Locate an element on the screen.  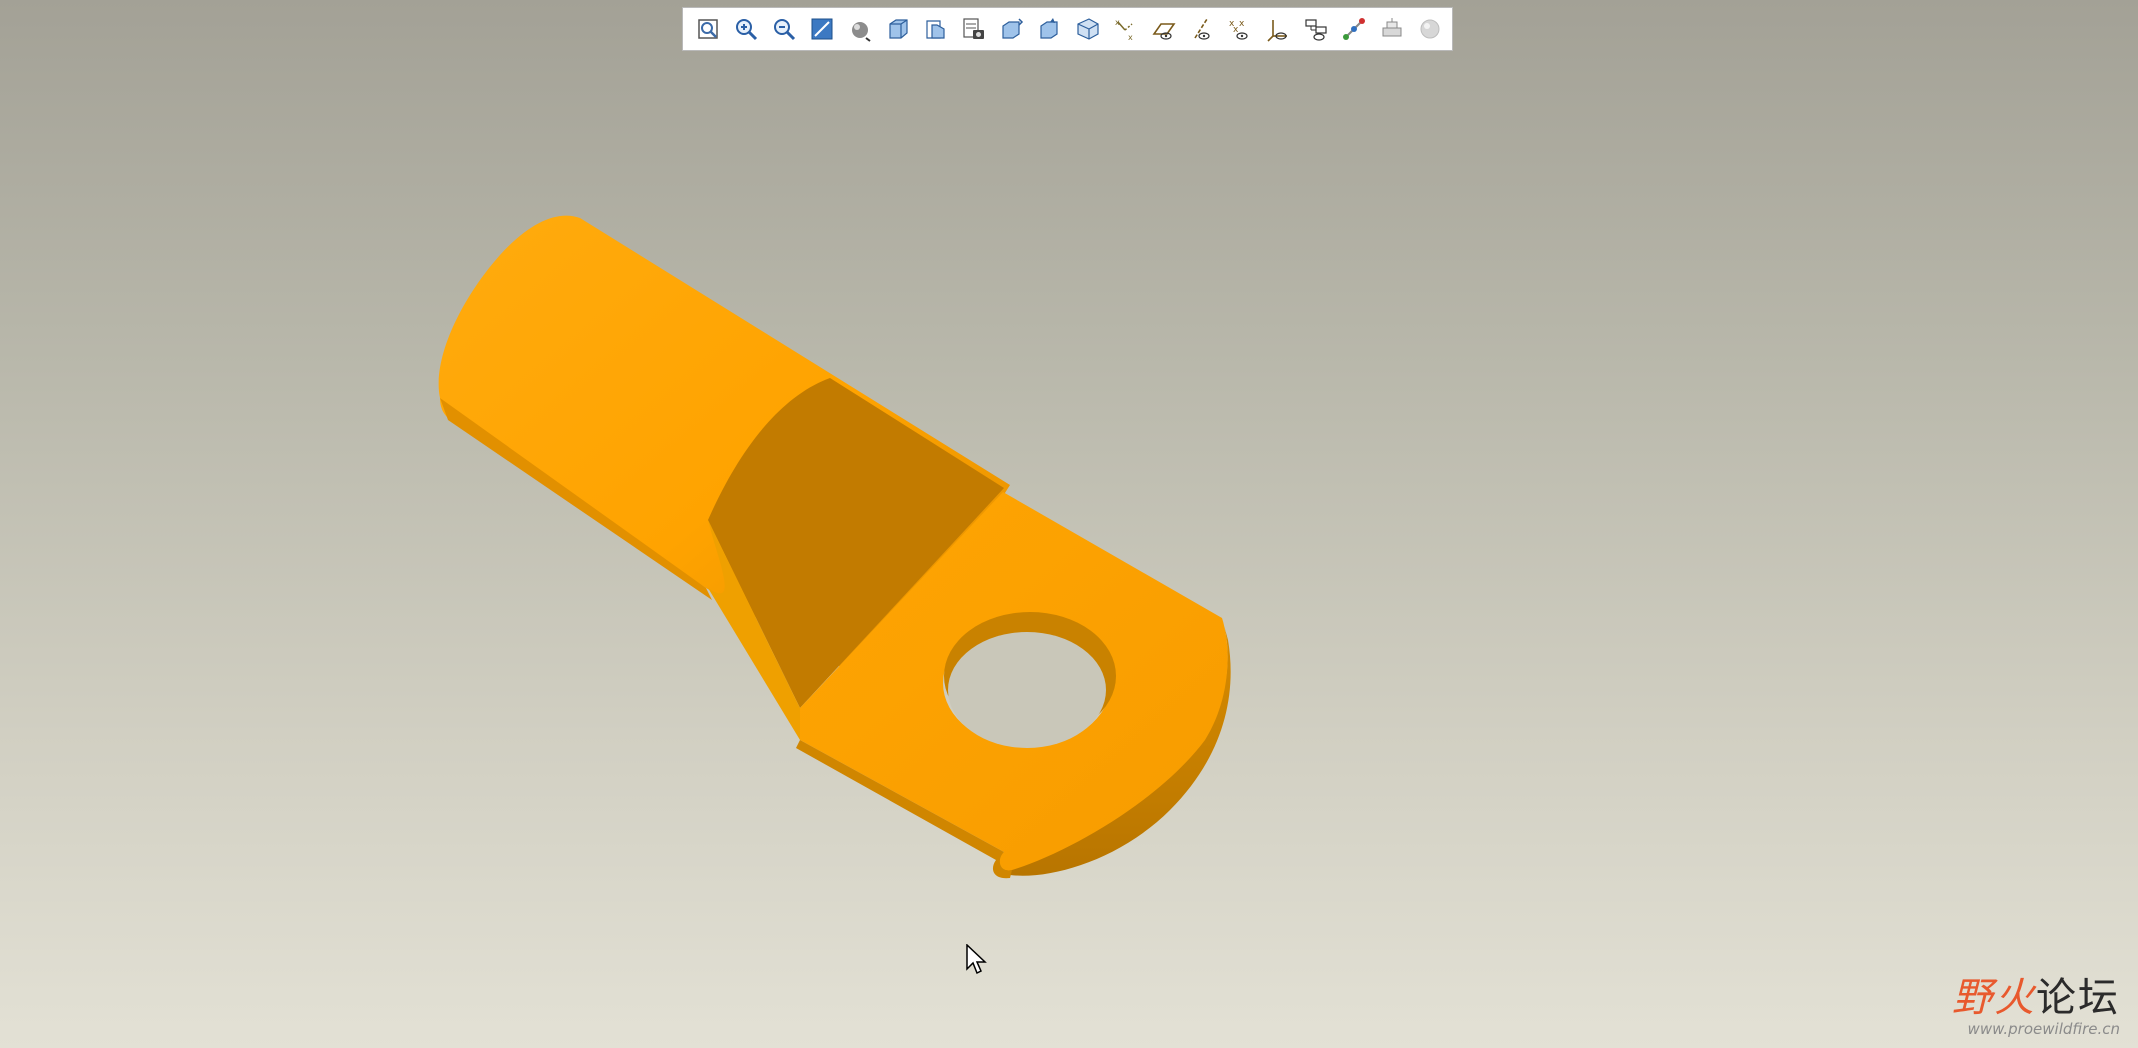
zoom-out-icon is located at coordinates (785, 30).